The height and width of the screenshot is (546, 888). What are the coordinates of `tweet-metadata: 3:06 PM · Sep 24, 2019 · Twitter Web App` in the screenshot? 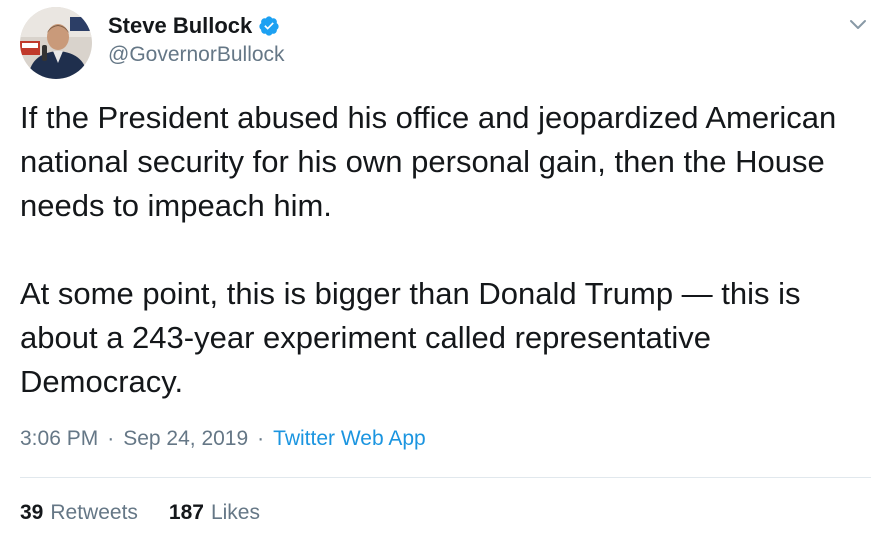 It's located at (223, 439).